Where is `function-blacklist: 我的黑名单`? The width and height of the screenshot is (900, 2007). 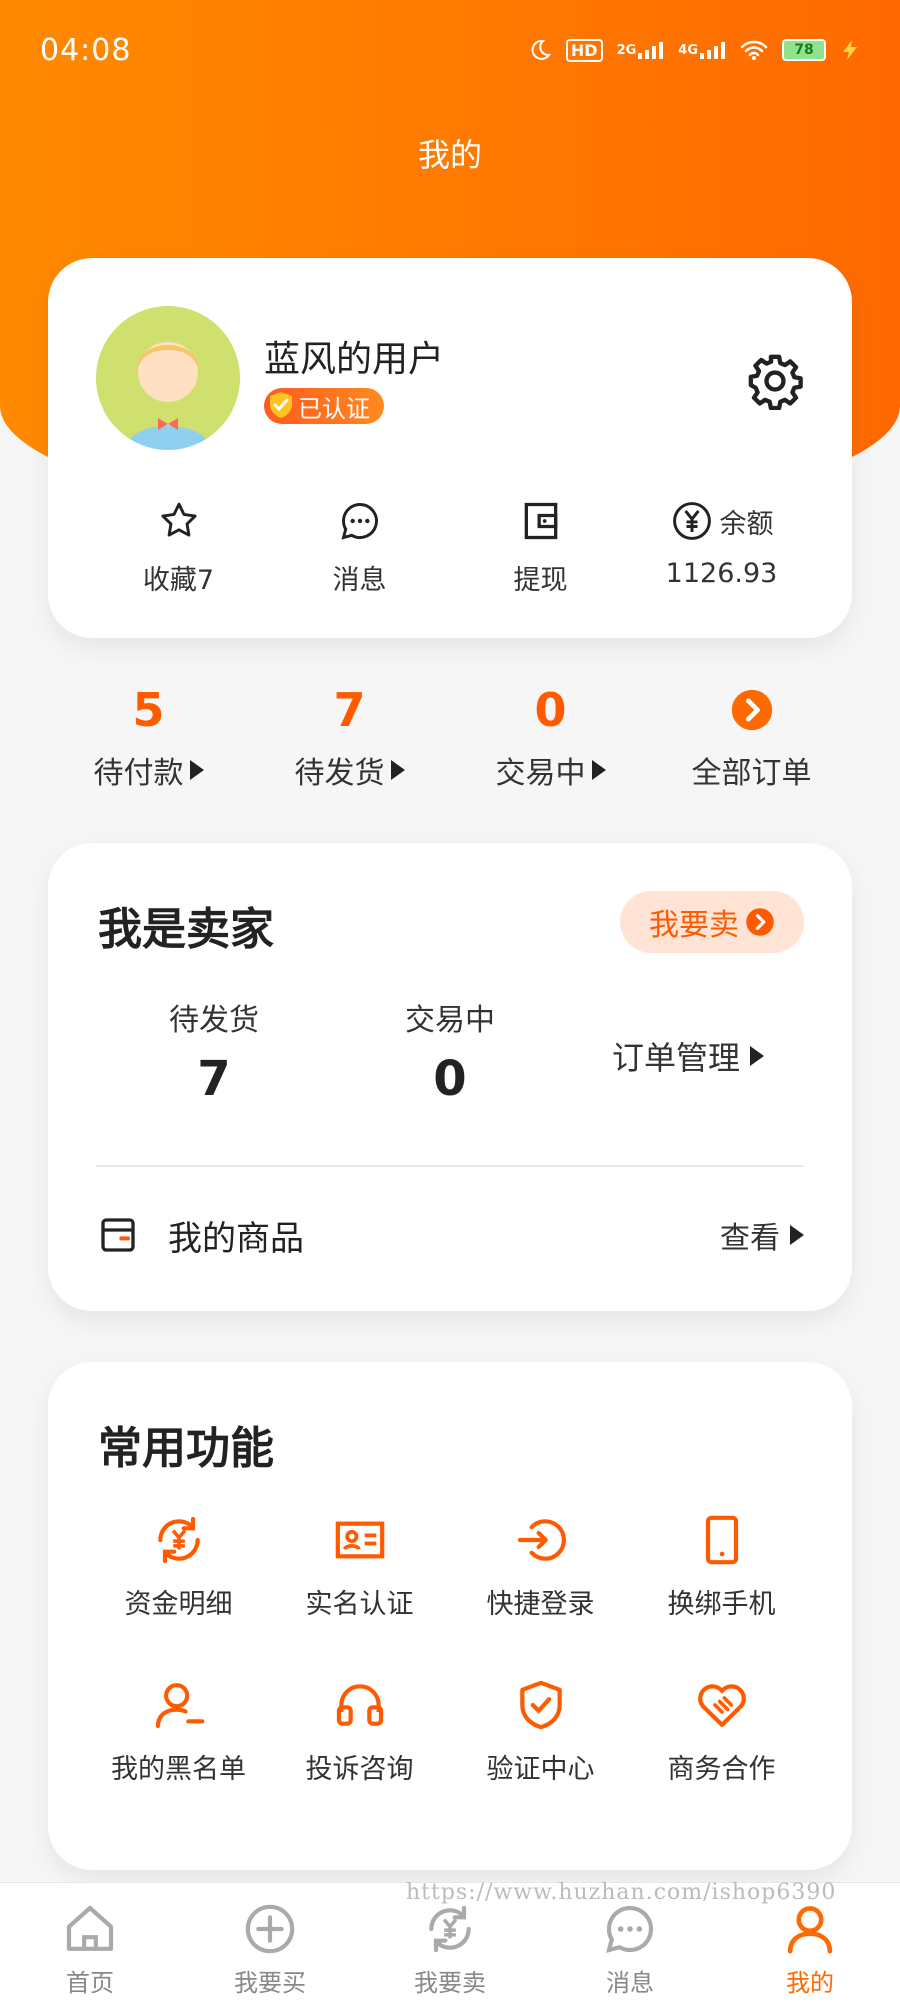
function-blacklist: 我的黑名单 is located at coordinates (178, 1731).